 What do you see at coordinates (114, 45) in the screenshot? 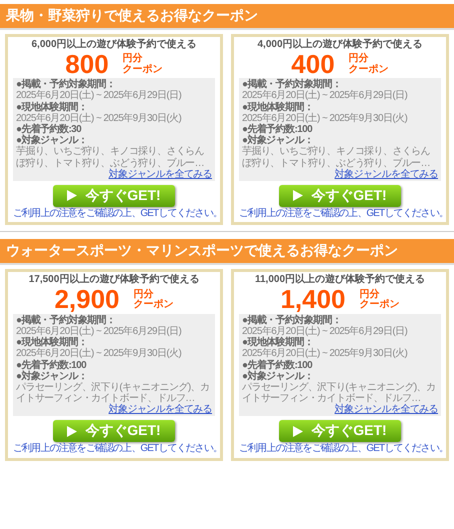
I see `coupon-condition: 6,000円以上の遊び体験予約で使える` at bounding box center [114, 45].